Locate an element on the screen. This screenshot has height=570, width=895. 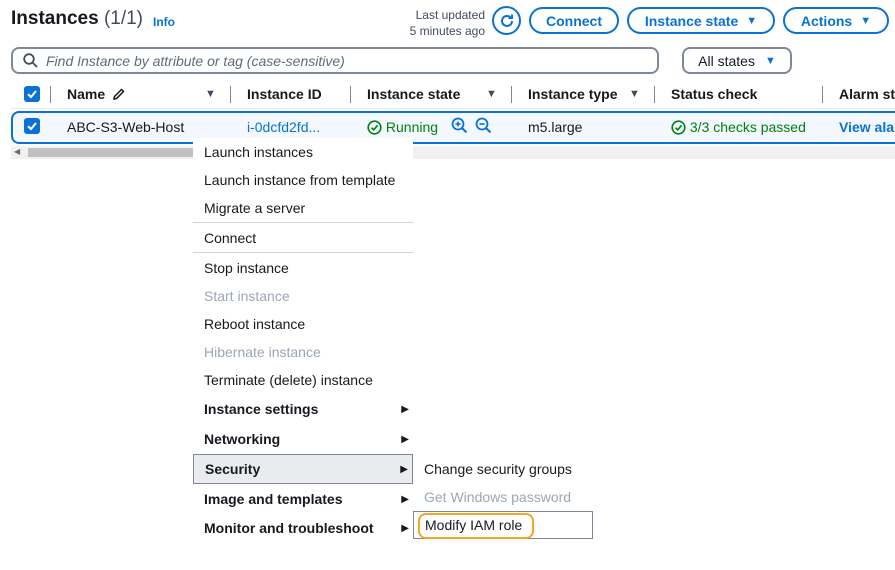
zoom-in-button is located at coordinates (459, 127).